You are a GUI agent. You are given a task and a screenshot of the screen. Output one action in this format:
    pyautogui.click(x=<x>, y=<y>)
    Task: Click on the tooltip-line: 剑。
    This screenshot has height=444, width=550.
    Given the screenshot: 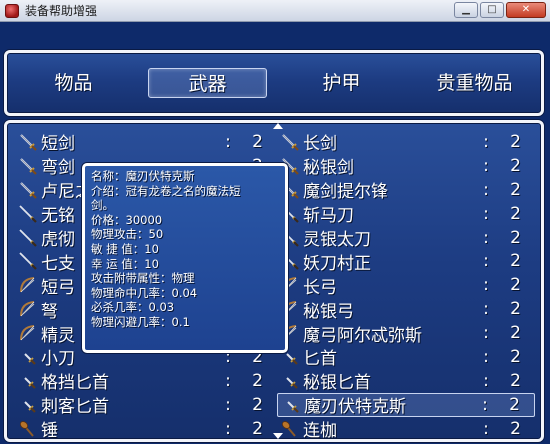 What is the action you would take?
    pyautogui.click(x=102, y=205)
    